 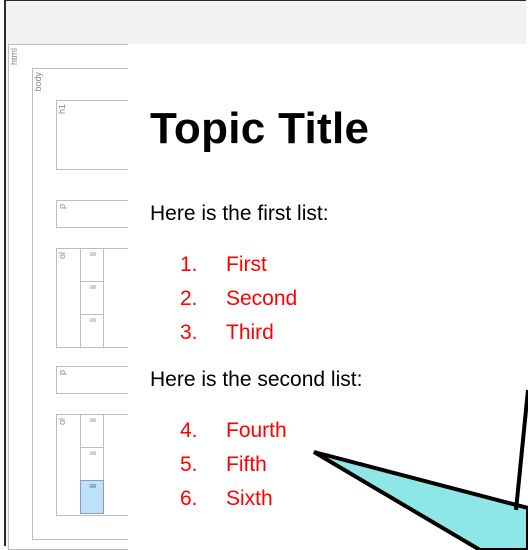 What do you see at coordinates (92, 214) in the screenshot?
I see `tag-bar-p-1: p` at bounding box center [92, 214].